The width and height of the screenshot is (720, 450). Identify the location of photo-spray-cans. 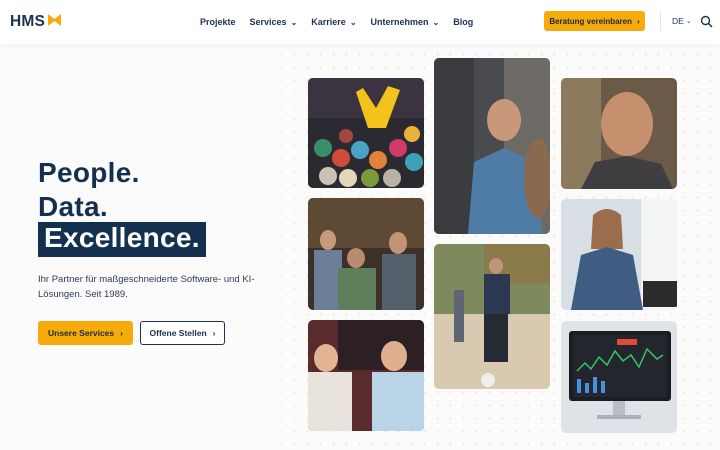
(366, 133).